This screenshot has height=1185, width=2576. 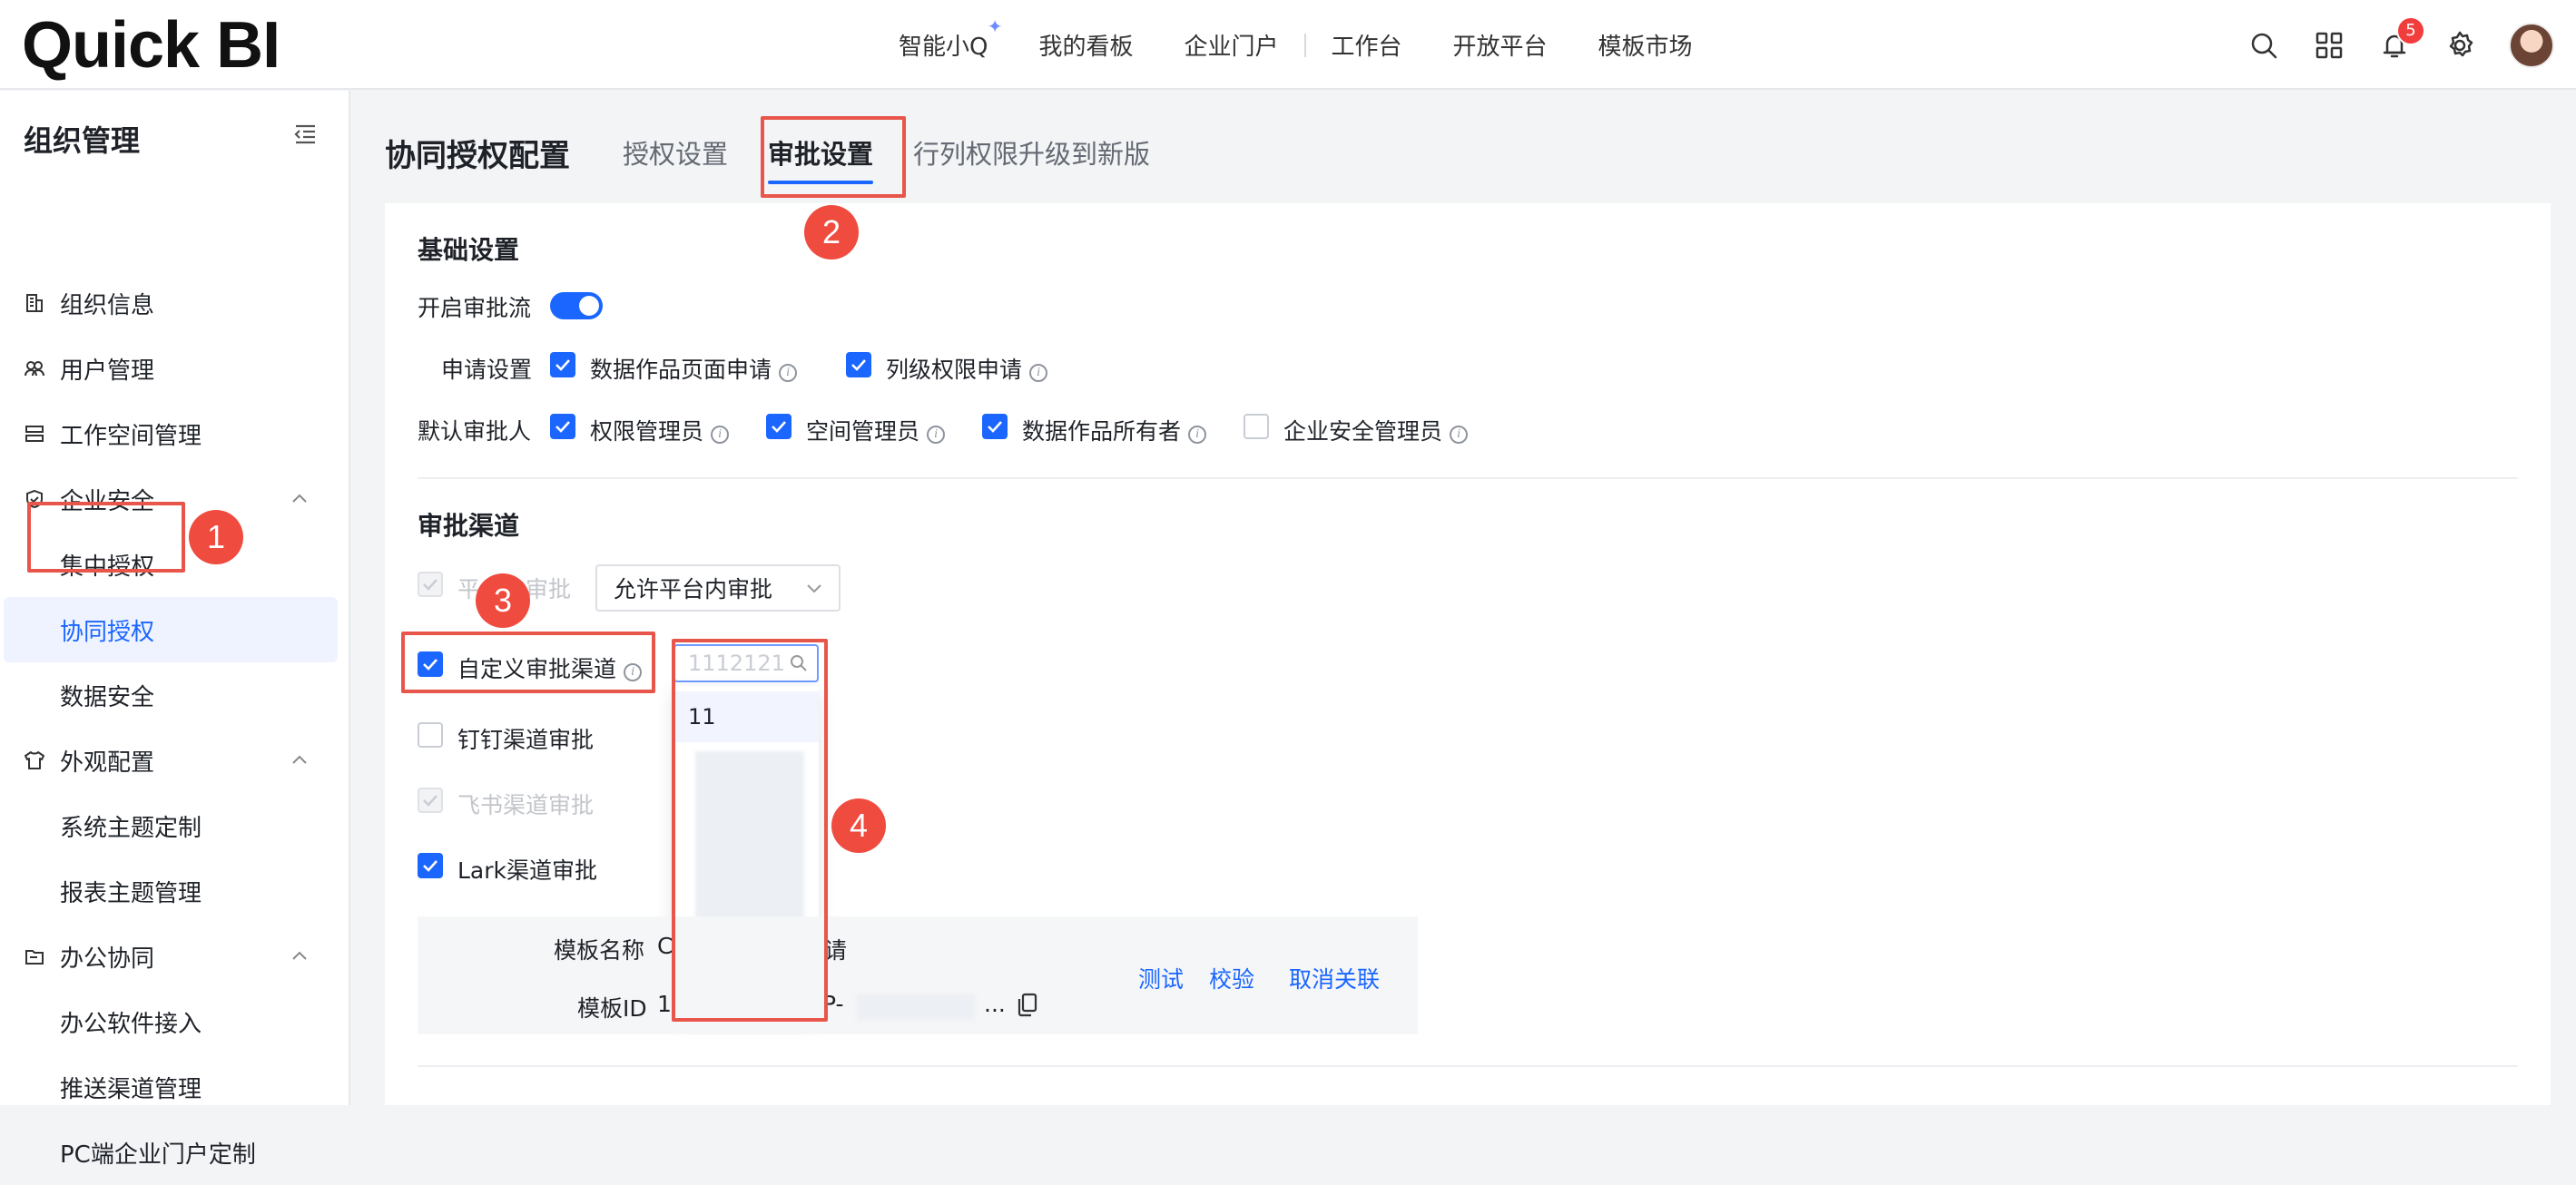 I want to click on template-name-label: 模板名称, so click(x=599, y=950).